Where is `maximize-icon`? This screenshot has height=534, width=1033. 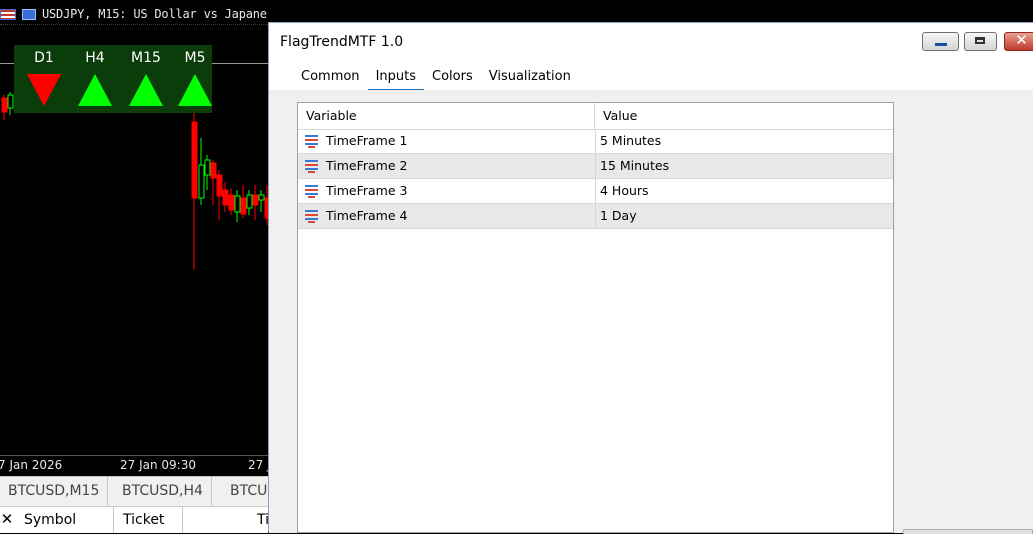
maximize-icon is located at coordinates (980, 40).